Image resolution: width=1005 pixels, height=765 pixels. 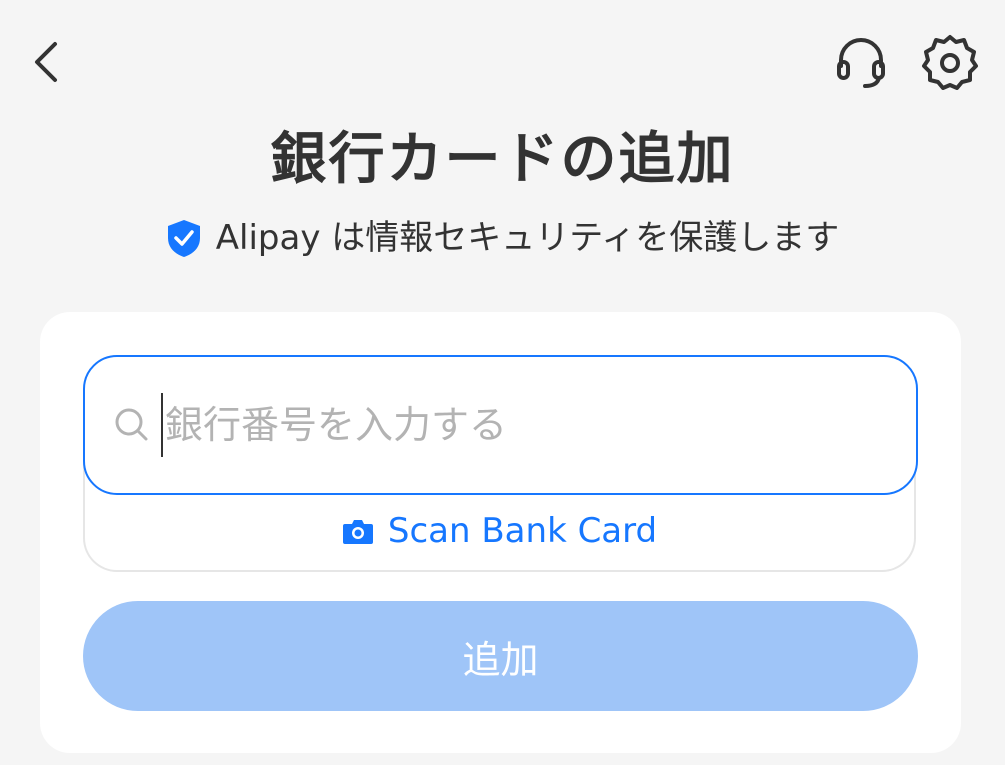 What do you see at coordinates (527, 238) in the screenshot?
I see `security-notice-text: Alipay は情報セキュリティを保護します` at bounding box center [527, 238].